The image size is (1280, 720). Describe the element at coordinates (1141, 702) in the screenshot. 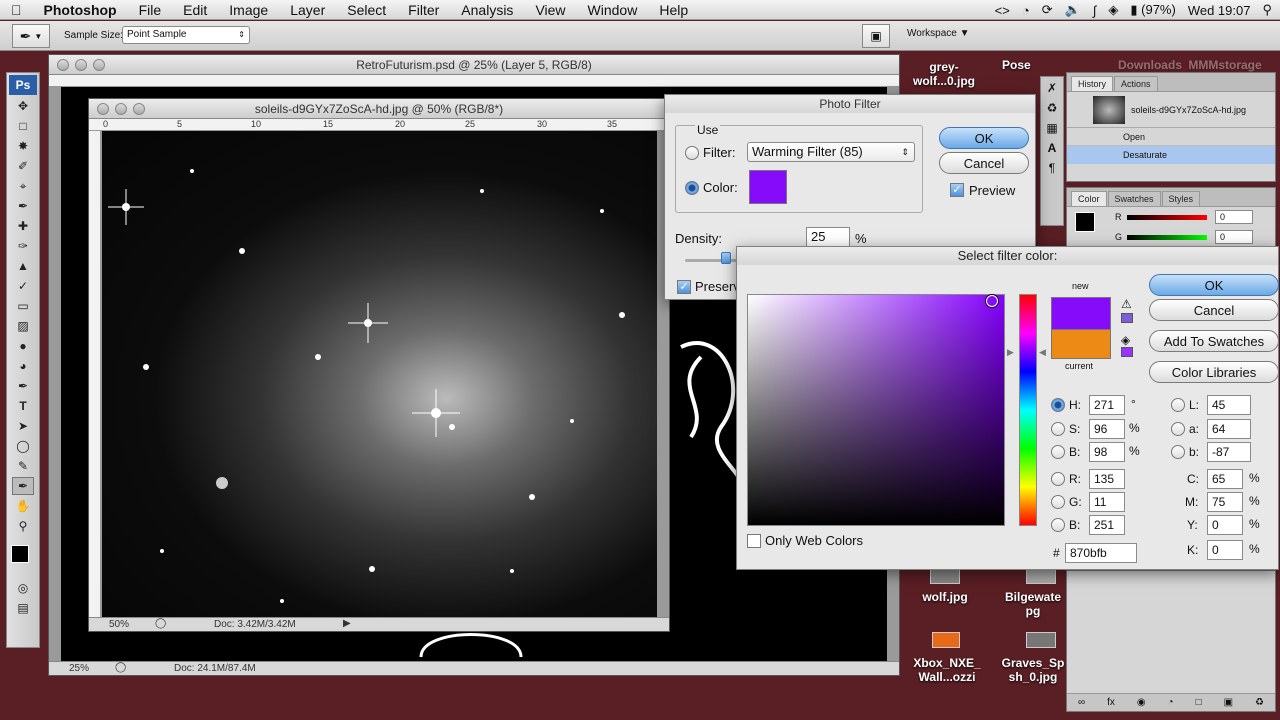

I see `mask-icon: ◉` at that location.